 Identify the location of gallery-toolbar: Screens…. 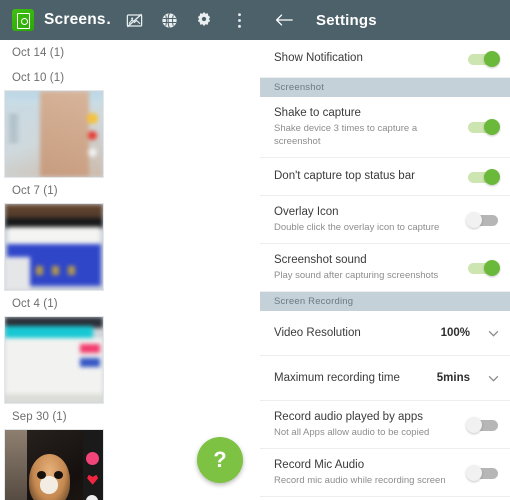
(130, 20).